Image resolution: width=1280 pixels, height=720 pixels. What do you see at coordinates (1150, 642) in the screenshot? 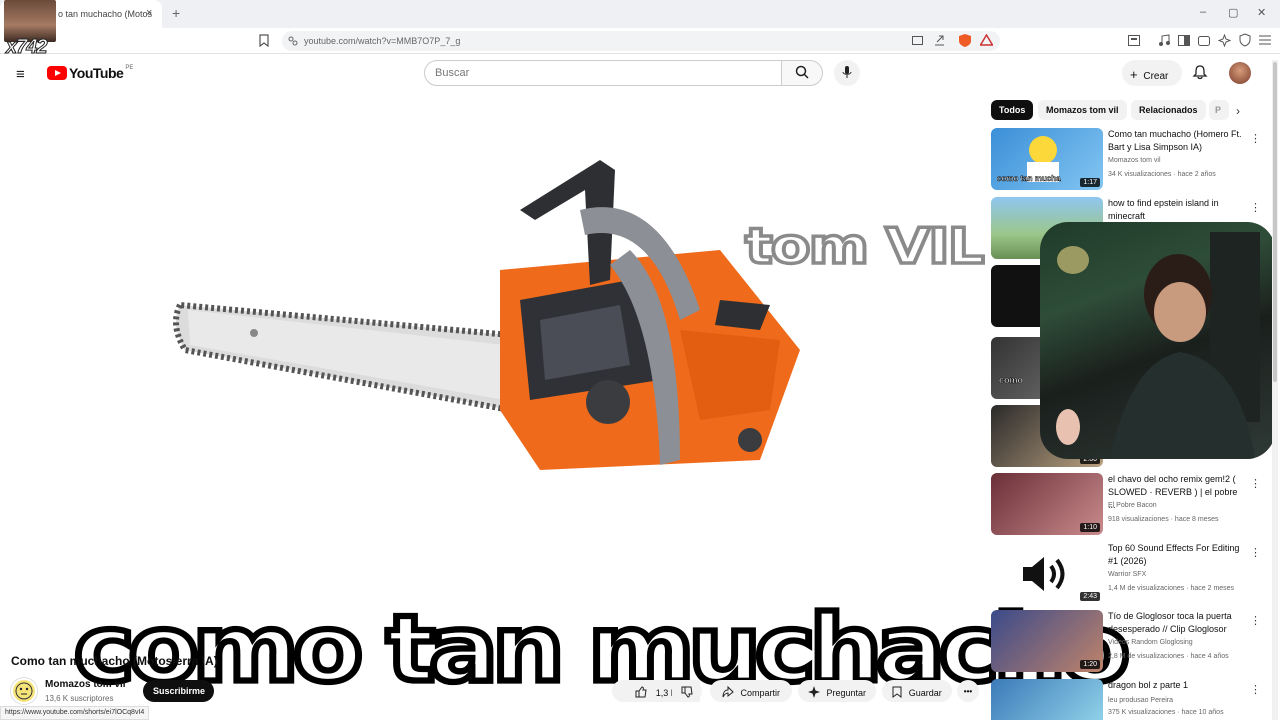
I see `related-channel-8: Videos Random Gloglosing` at bounding box center [1150, 642].